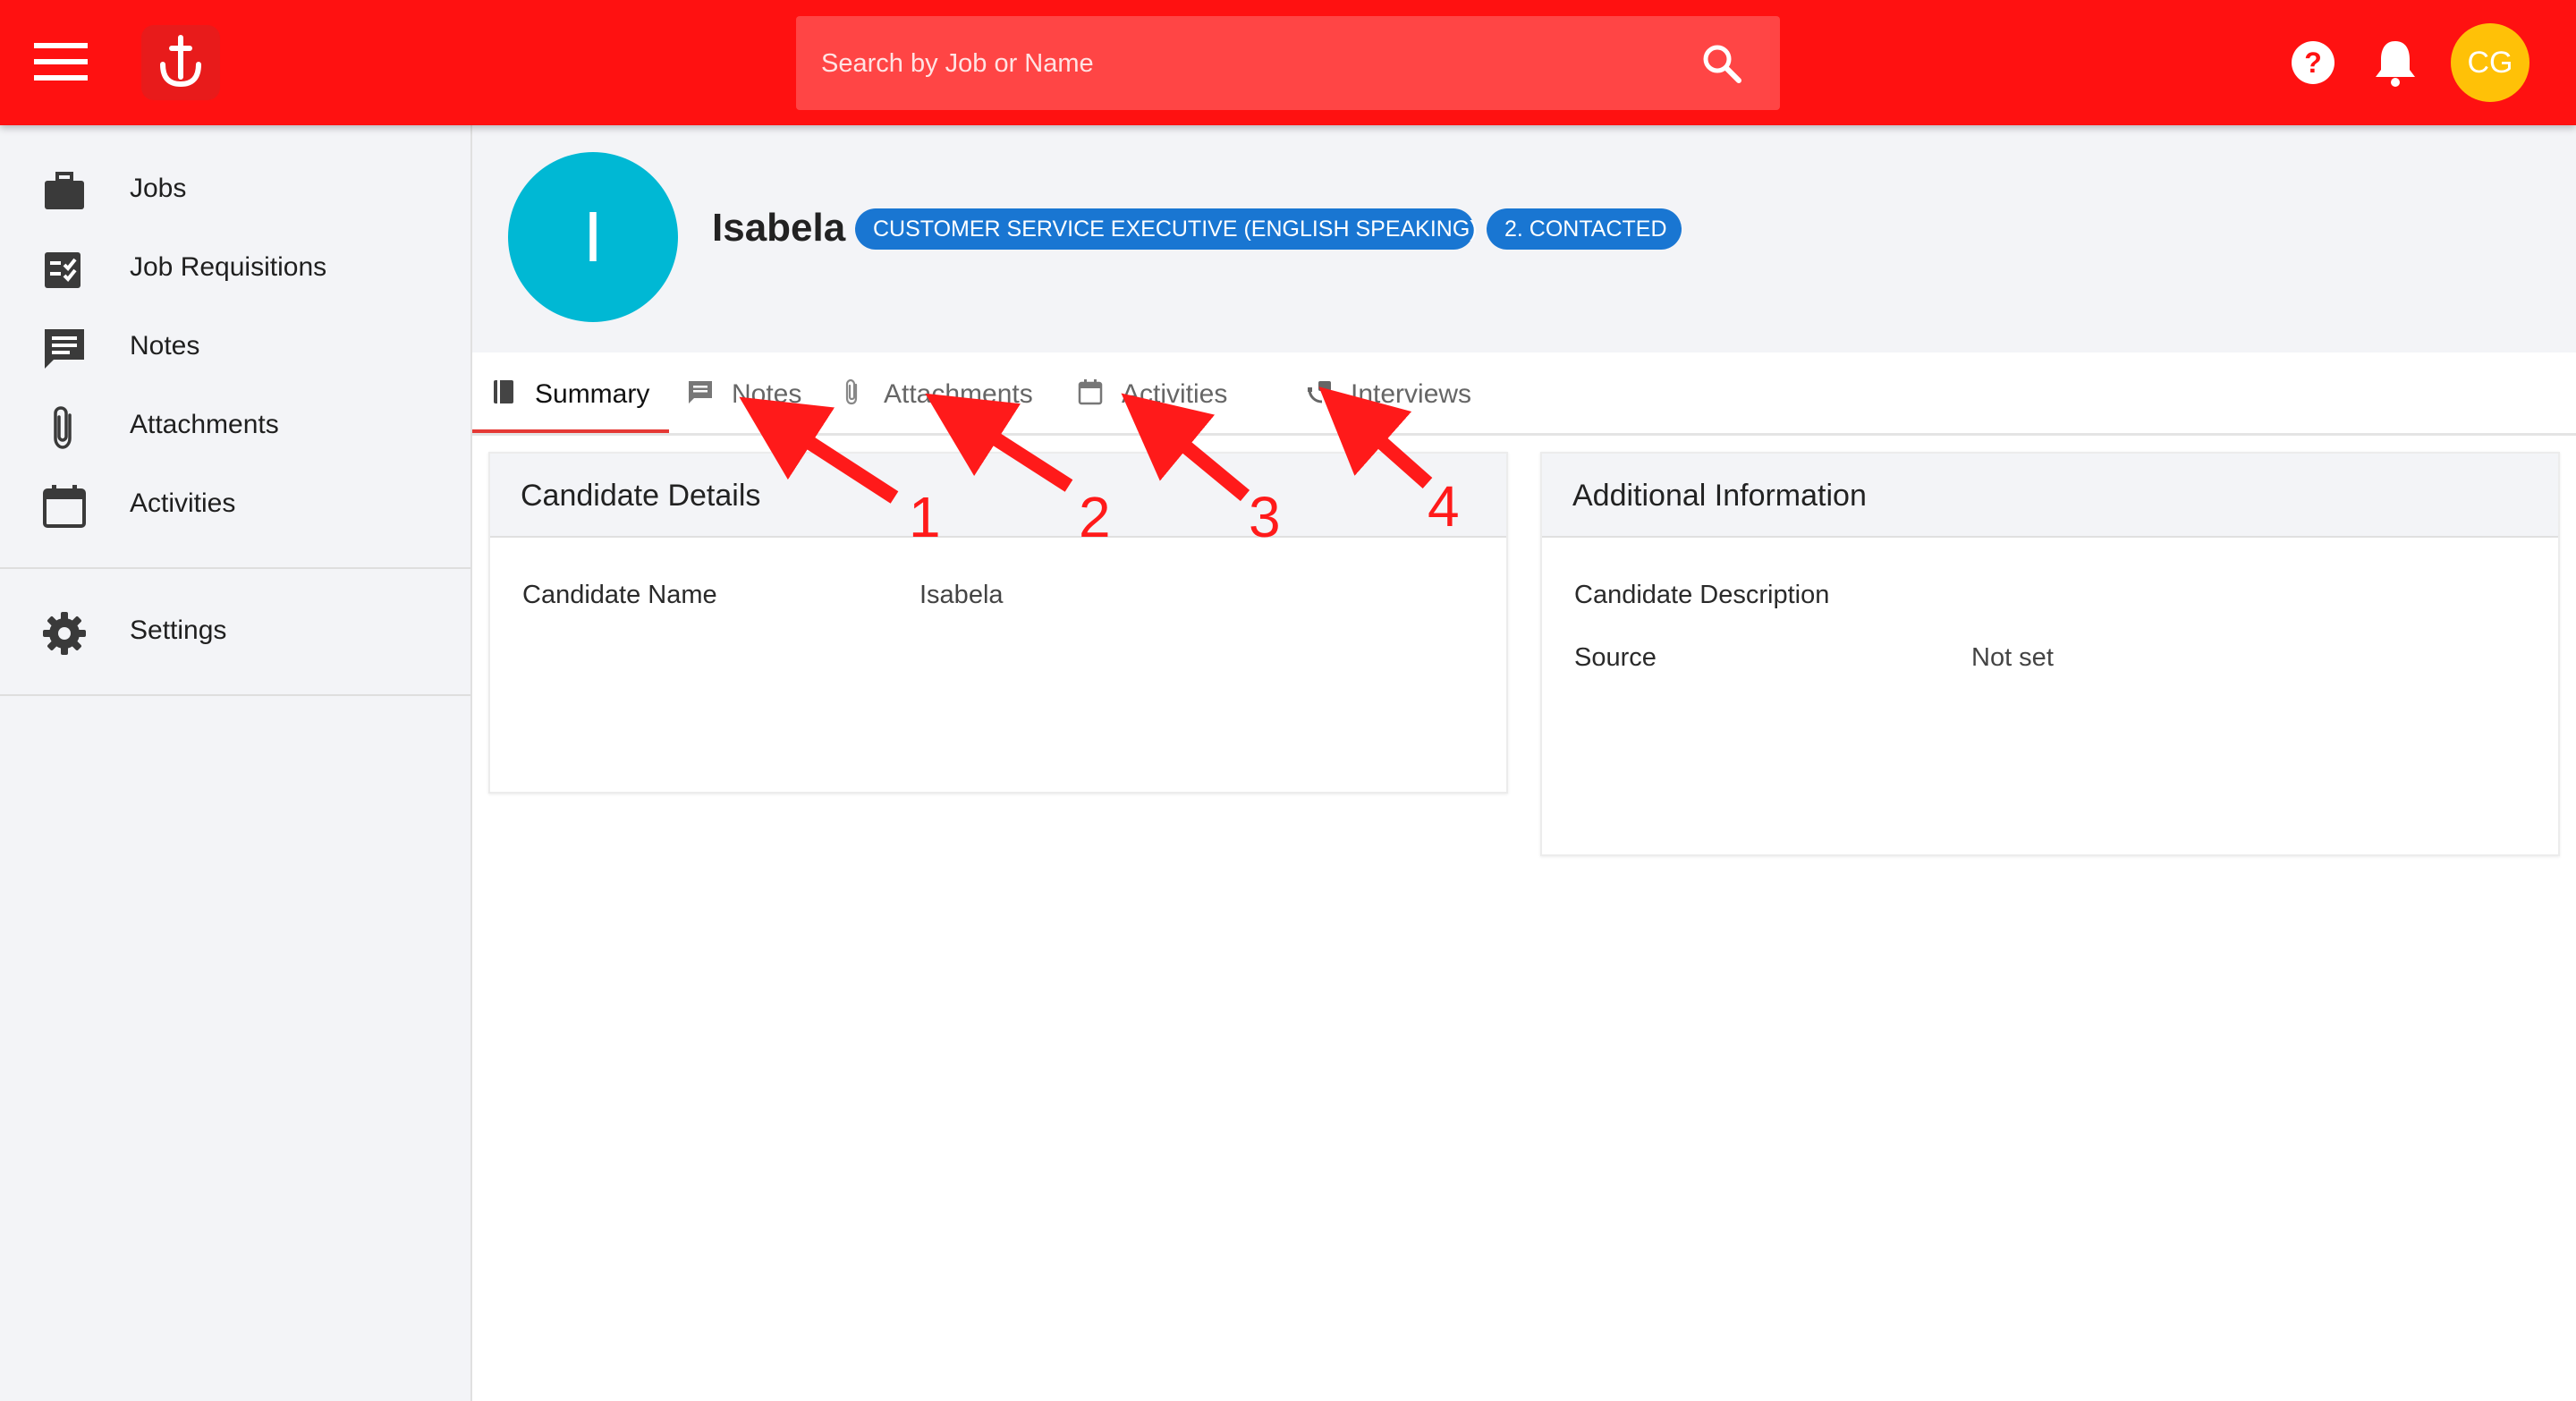 This screenshot has width=2576, height=1401. What do you see at coordinates (619, 595) in the screenshot?
I see `field-label: Candidate Name` at bounding box center [619, 595].